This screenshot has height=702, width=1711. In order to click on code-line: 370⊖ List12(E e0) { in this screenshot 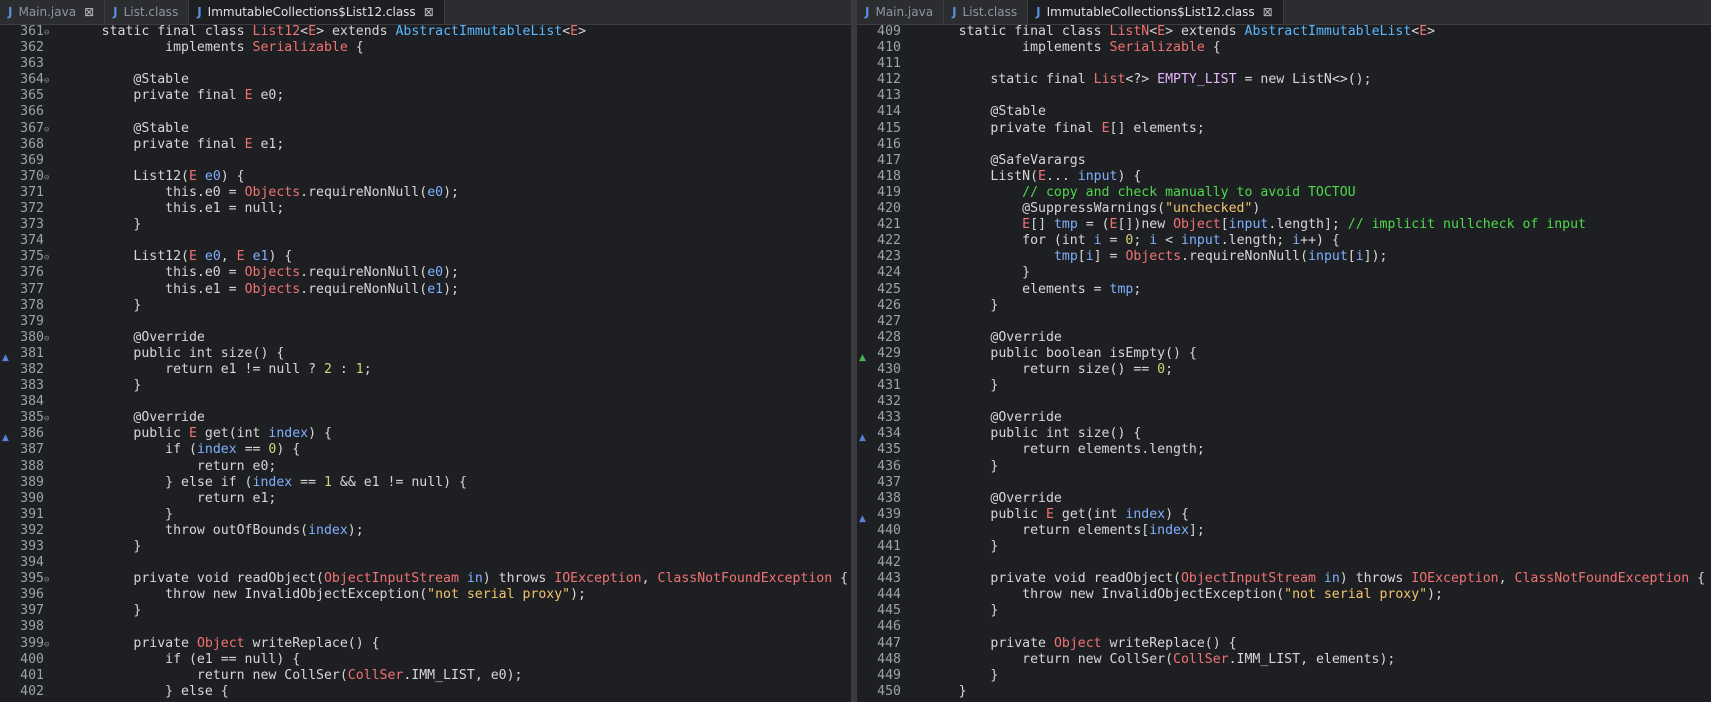, I will do `click(425, 177)`.